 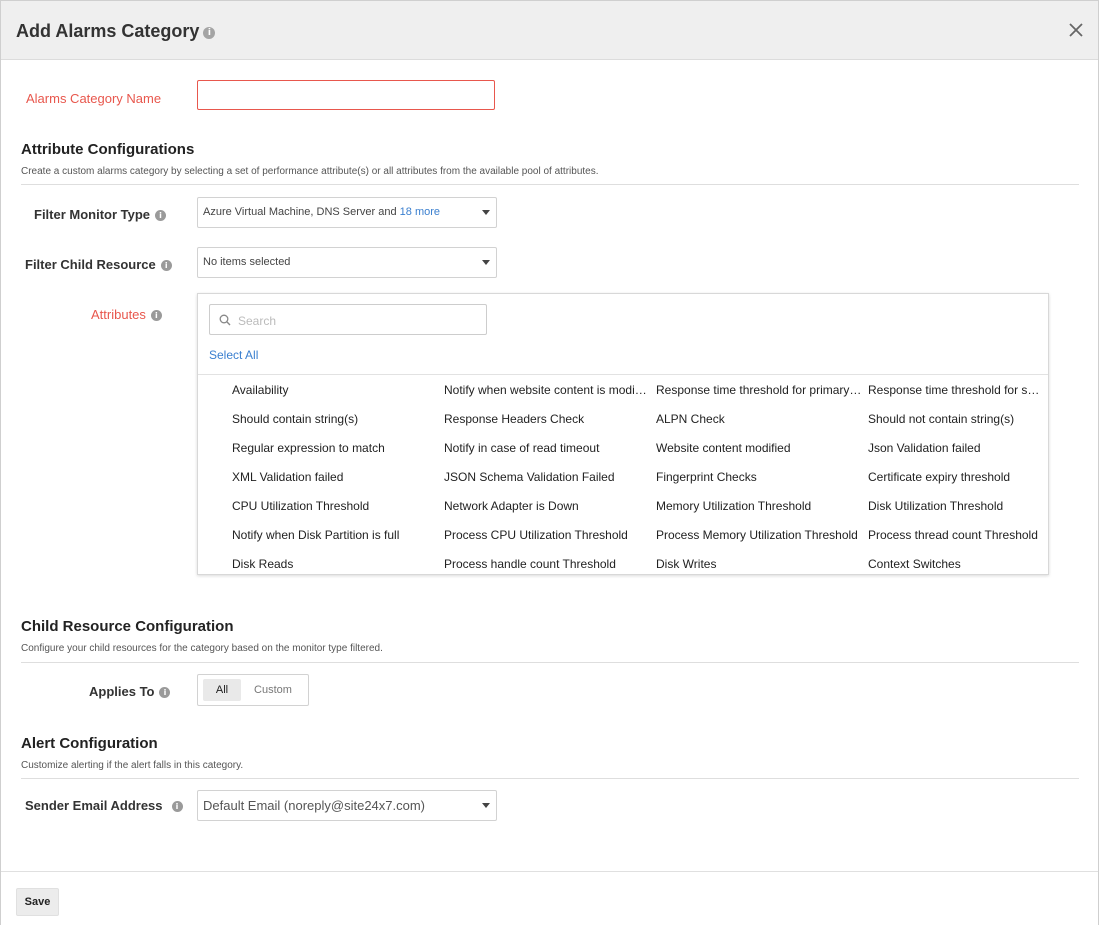 I want to click on dialog-header: Add Alarms Category i, so click(x=549, y=30).